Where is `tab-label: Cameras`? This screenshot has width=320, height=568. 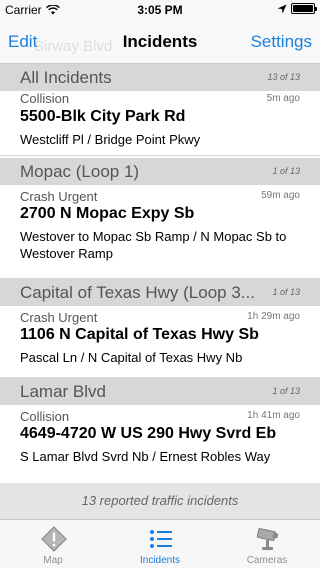
tab-label: Cameras is located at coordinates (267, 560).